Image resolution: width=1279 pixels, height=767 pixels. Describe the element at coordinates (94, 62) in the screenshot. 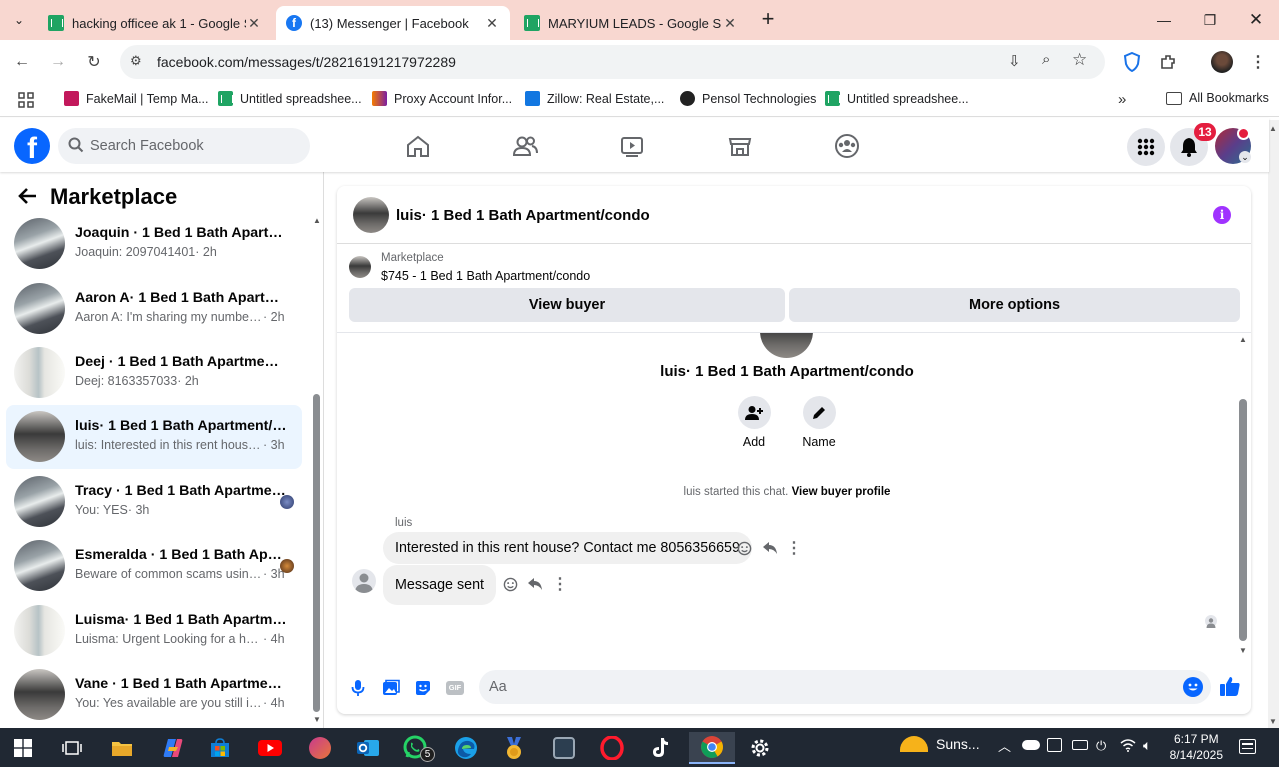

I see `reload-button: ↻` at that location.